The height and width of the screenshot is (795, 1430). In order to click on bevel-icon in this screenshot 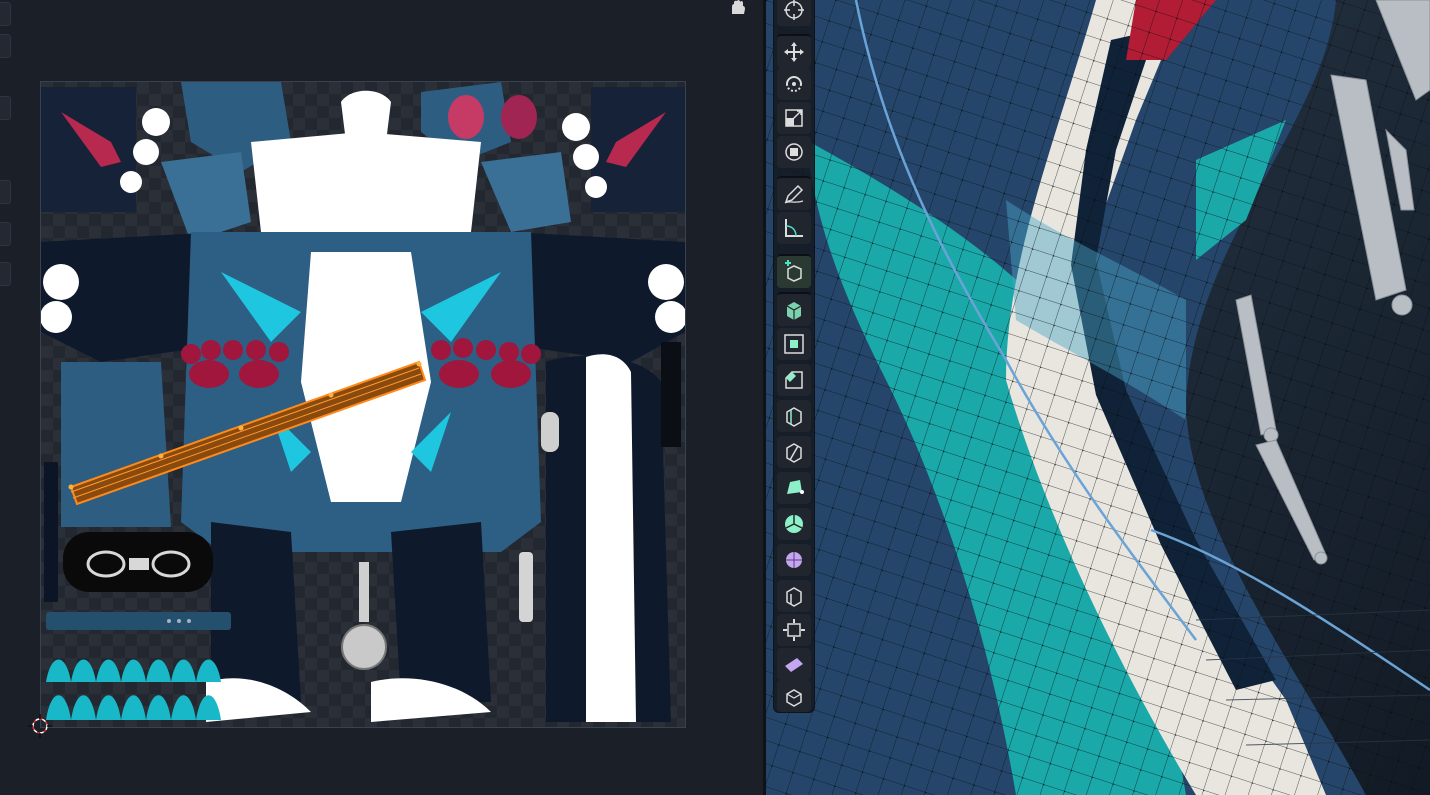, I will do `click(794, 380)`.